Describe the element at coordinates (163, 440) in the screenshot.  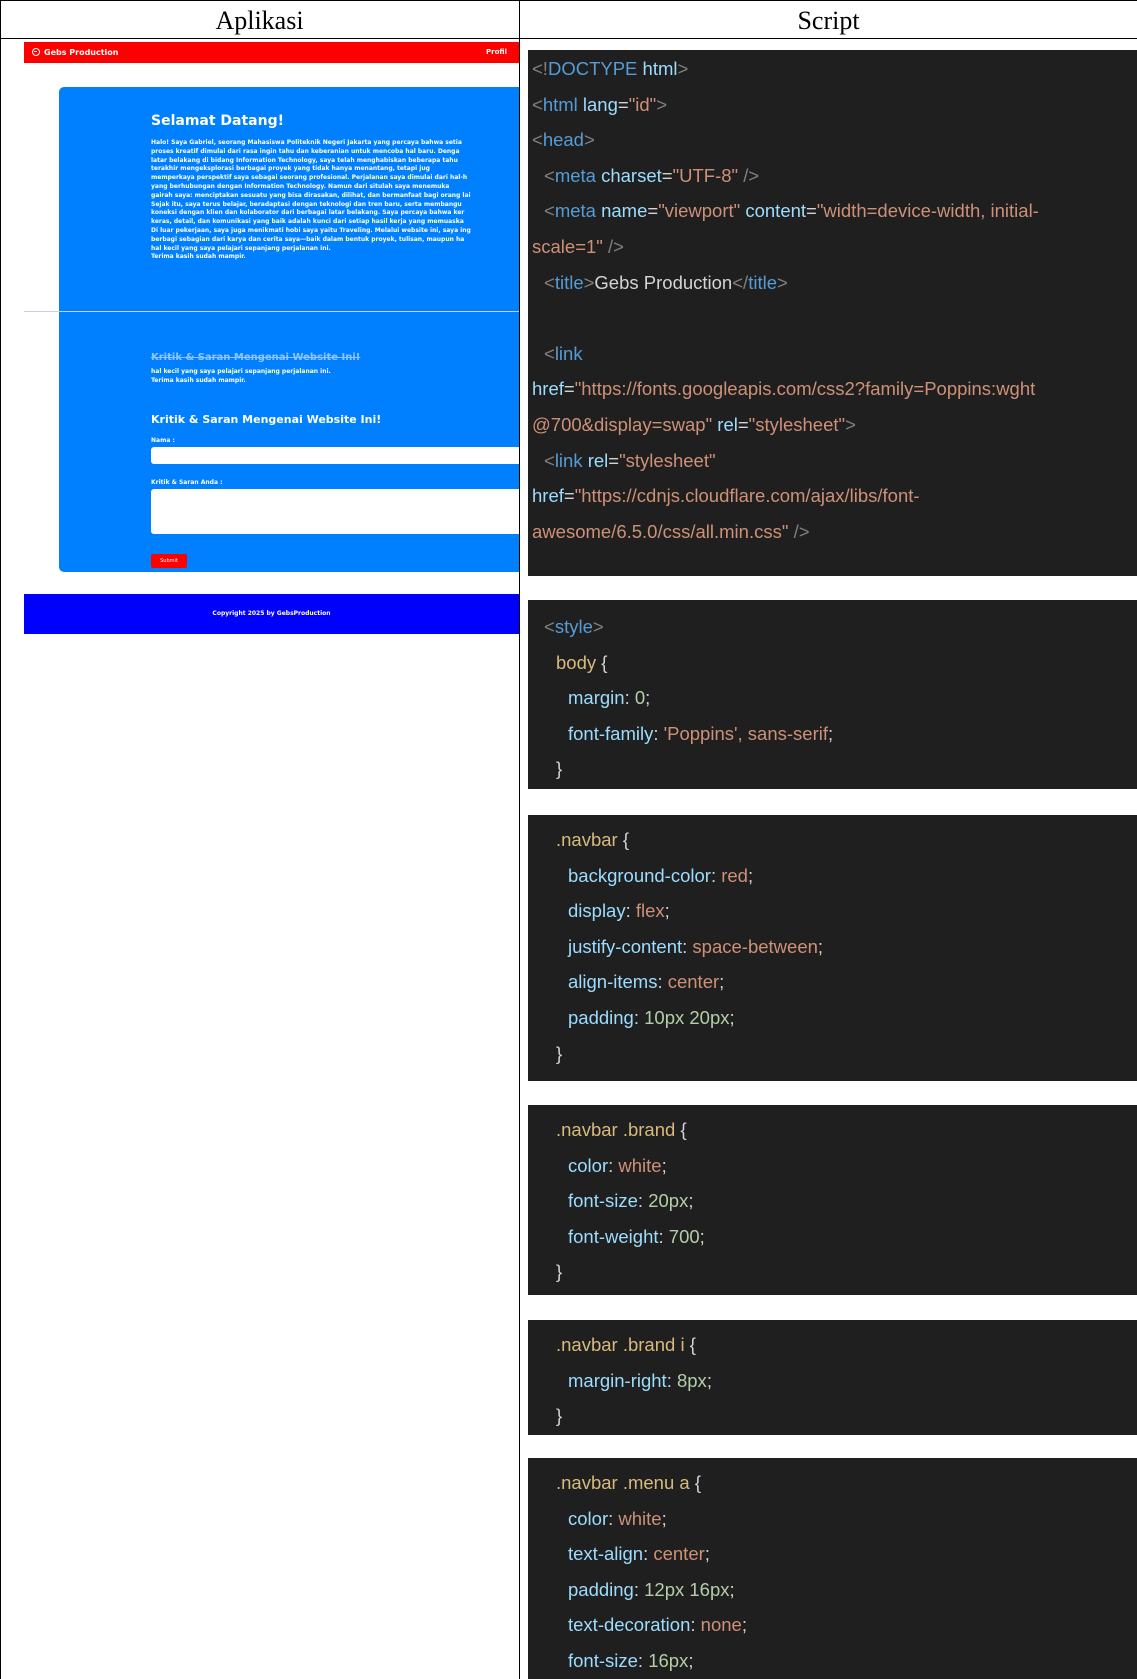
I see `name-label: Nama :` at that location.